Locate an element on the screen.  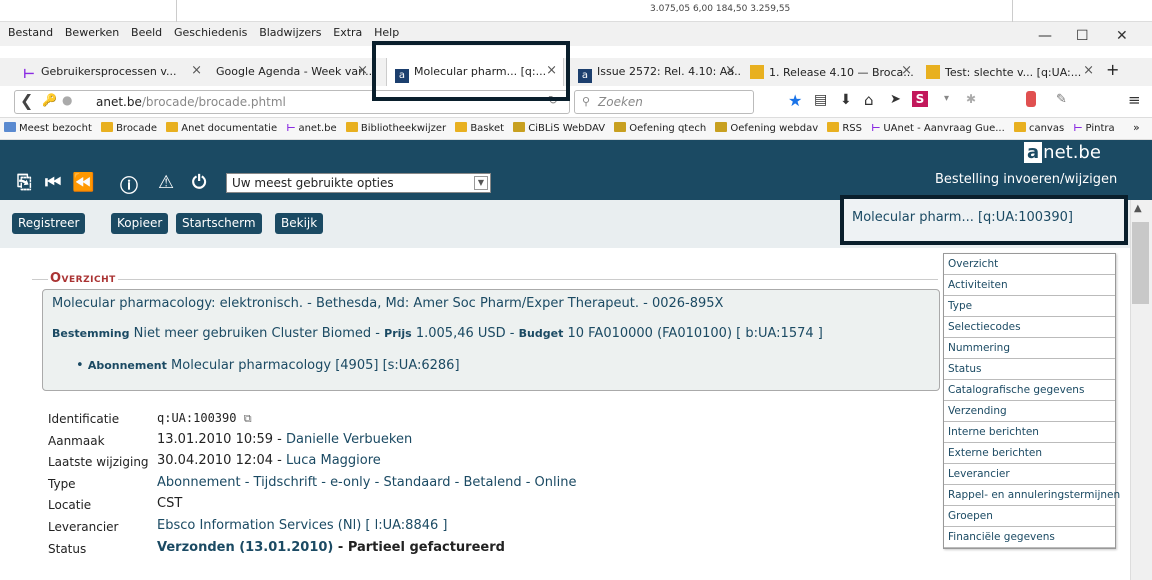
url-text: anet.be/brocade/brocade.phtml is located at coordinates (191, 102).